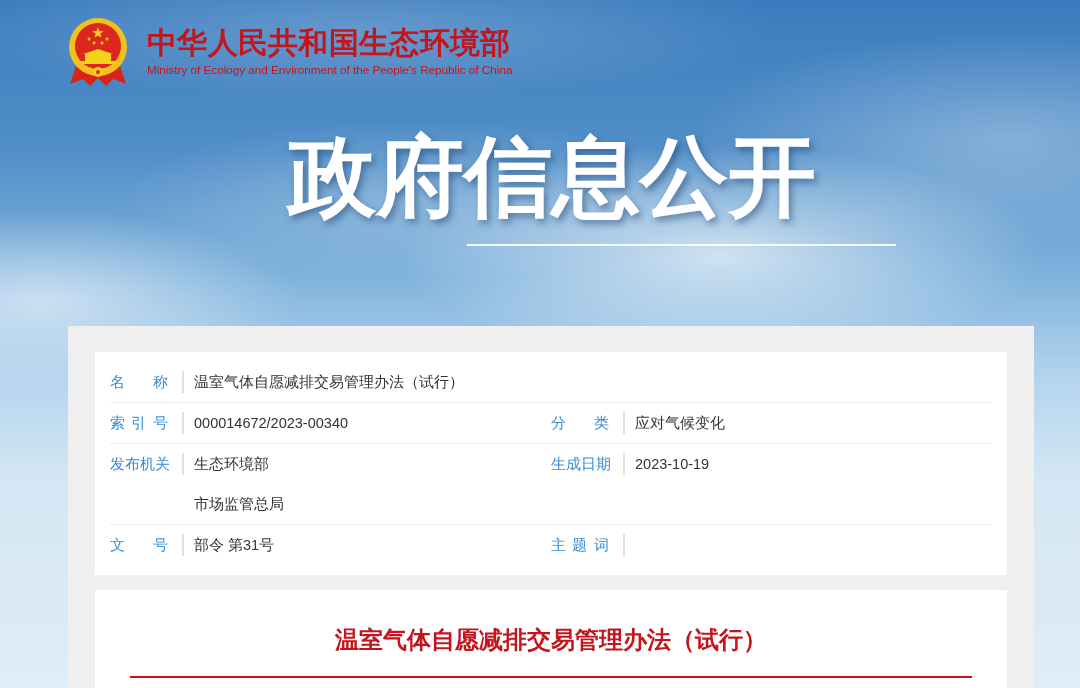 This screenshot has height=688, width=1080. Describe the element at coordinates (580, 423) in the screenshot. I see `field-label: 分 类` at that location.